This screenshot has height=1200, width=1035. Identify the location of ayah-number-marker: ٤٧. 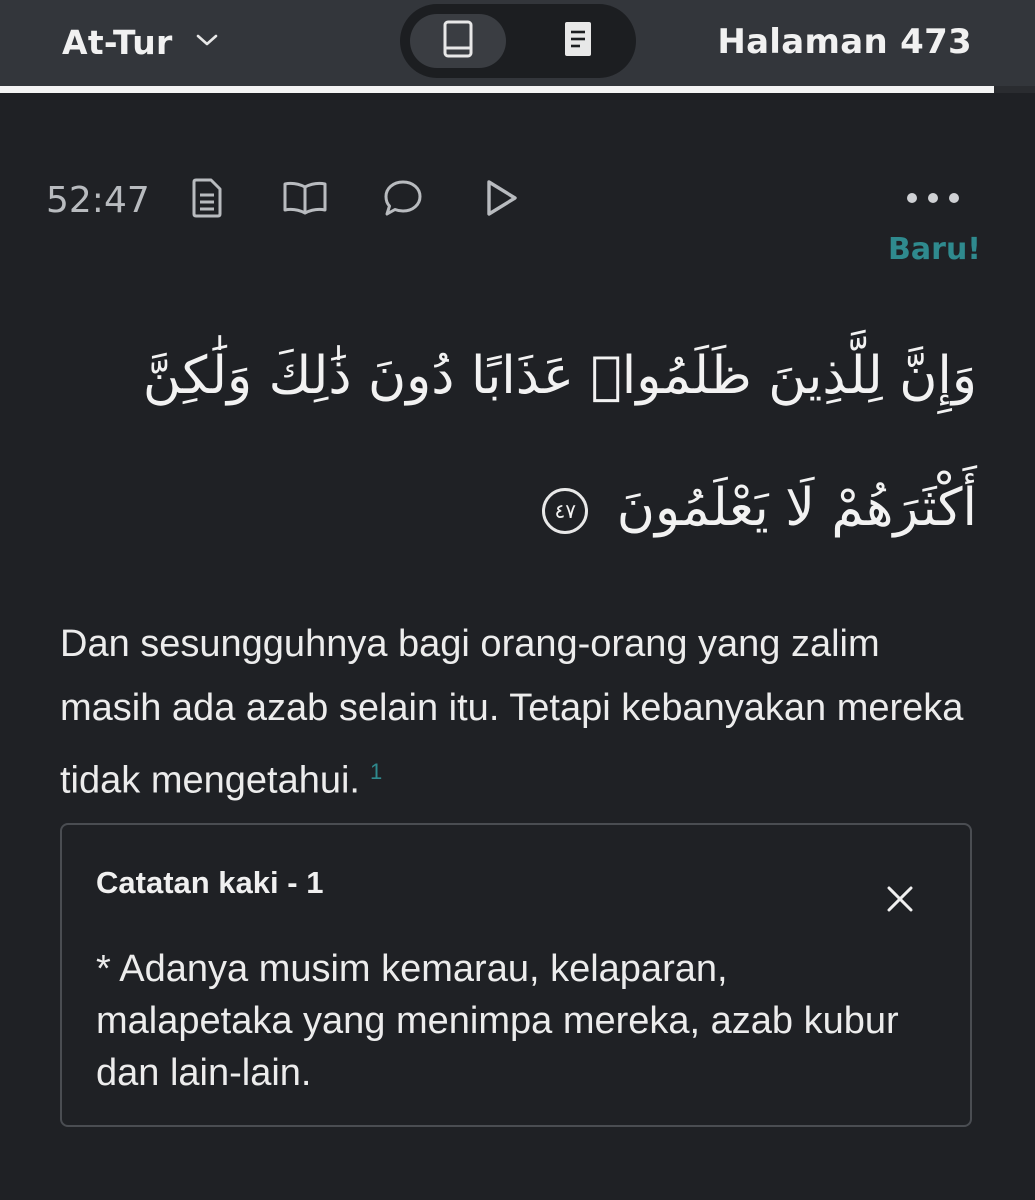
(565, 511).